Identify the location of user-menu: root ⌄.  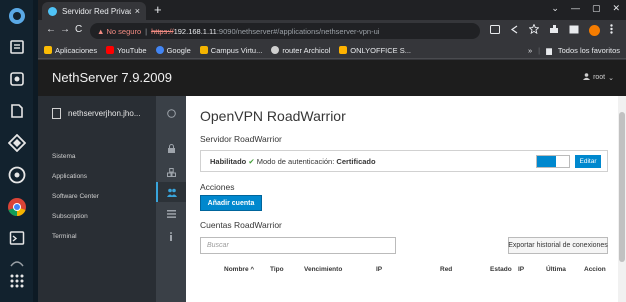
(598, 77).